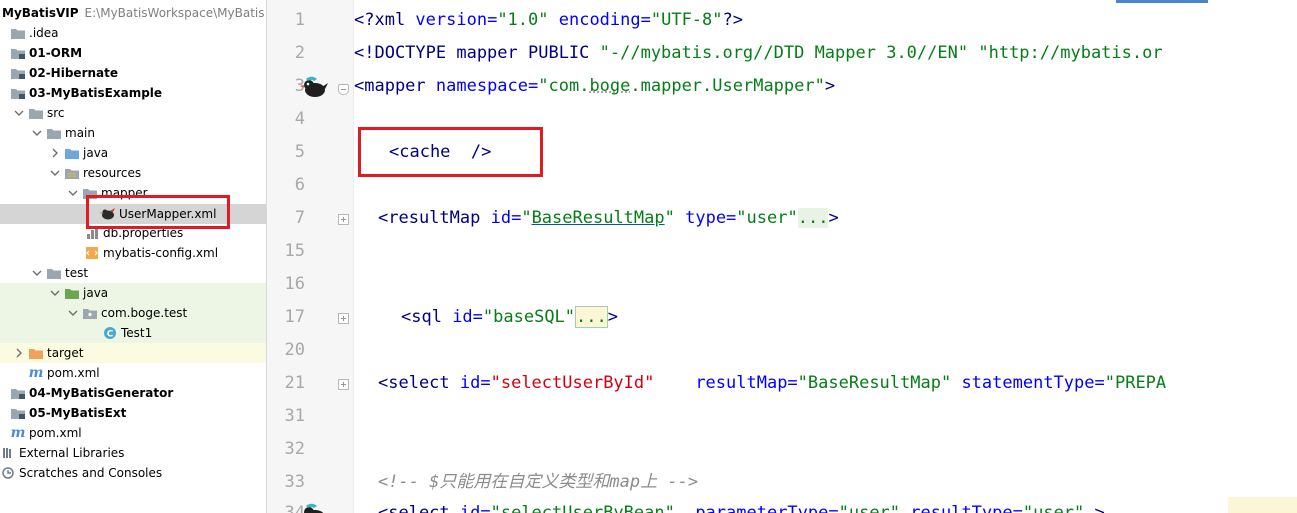  Describe the element at coordinates (161, 253) in the screenshot. I see `tree-item-label: mybatis-config.xml` at that location.